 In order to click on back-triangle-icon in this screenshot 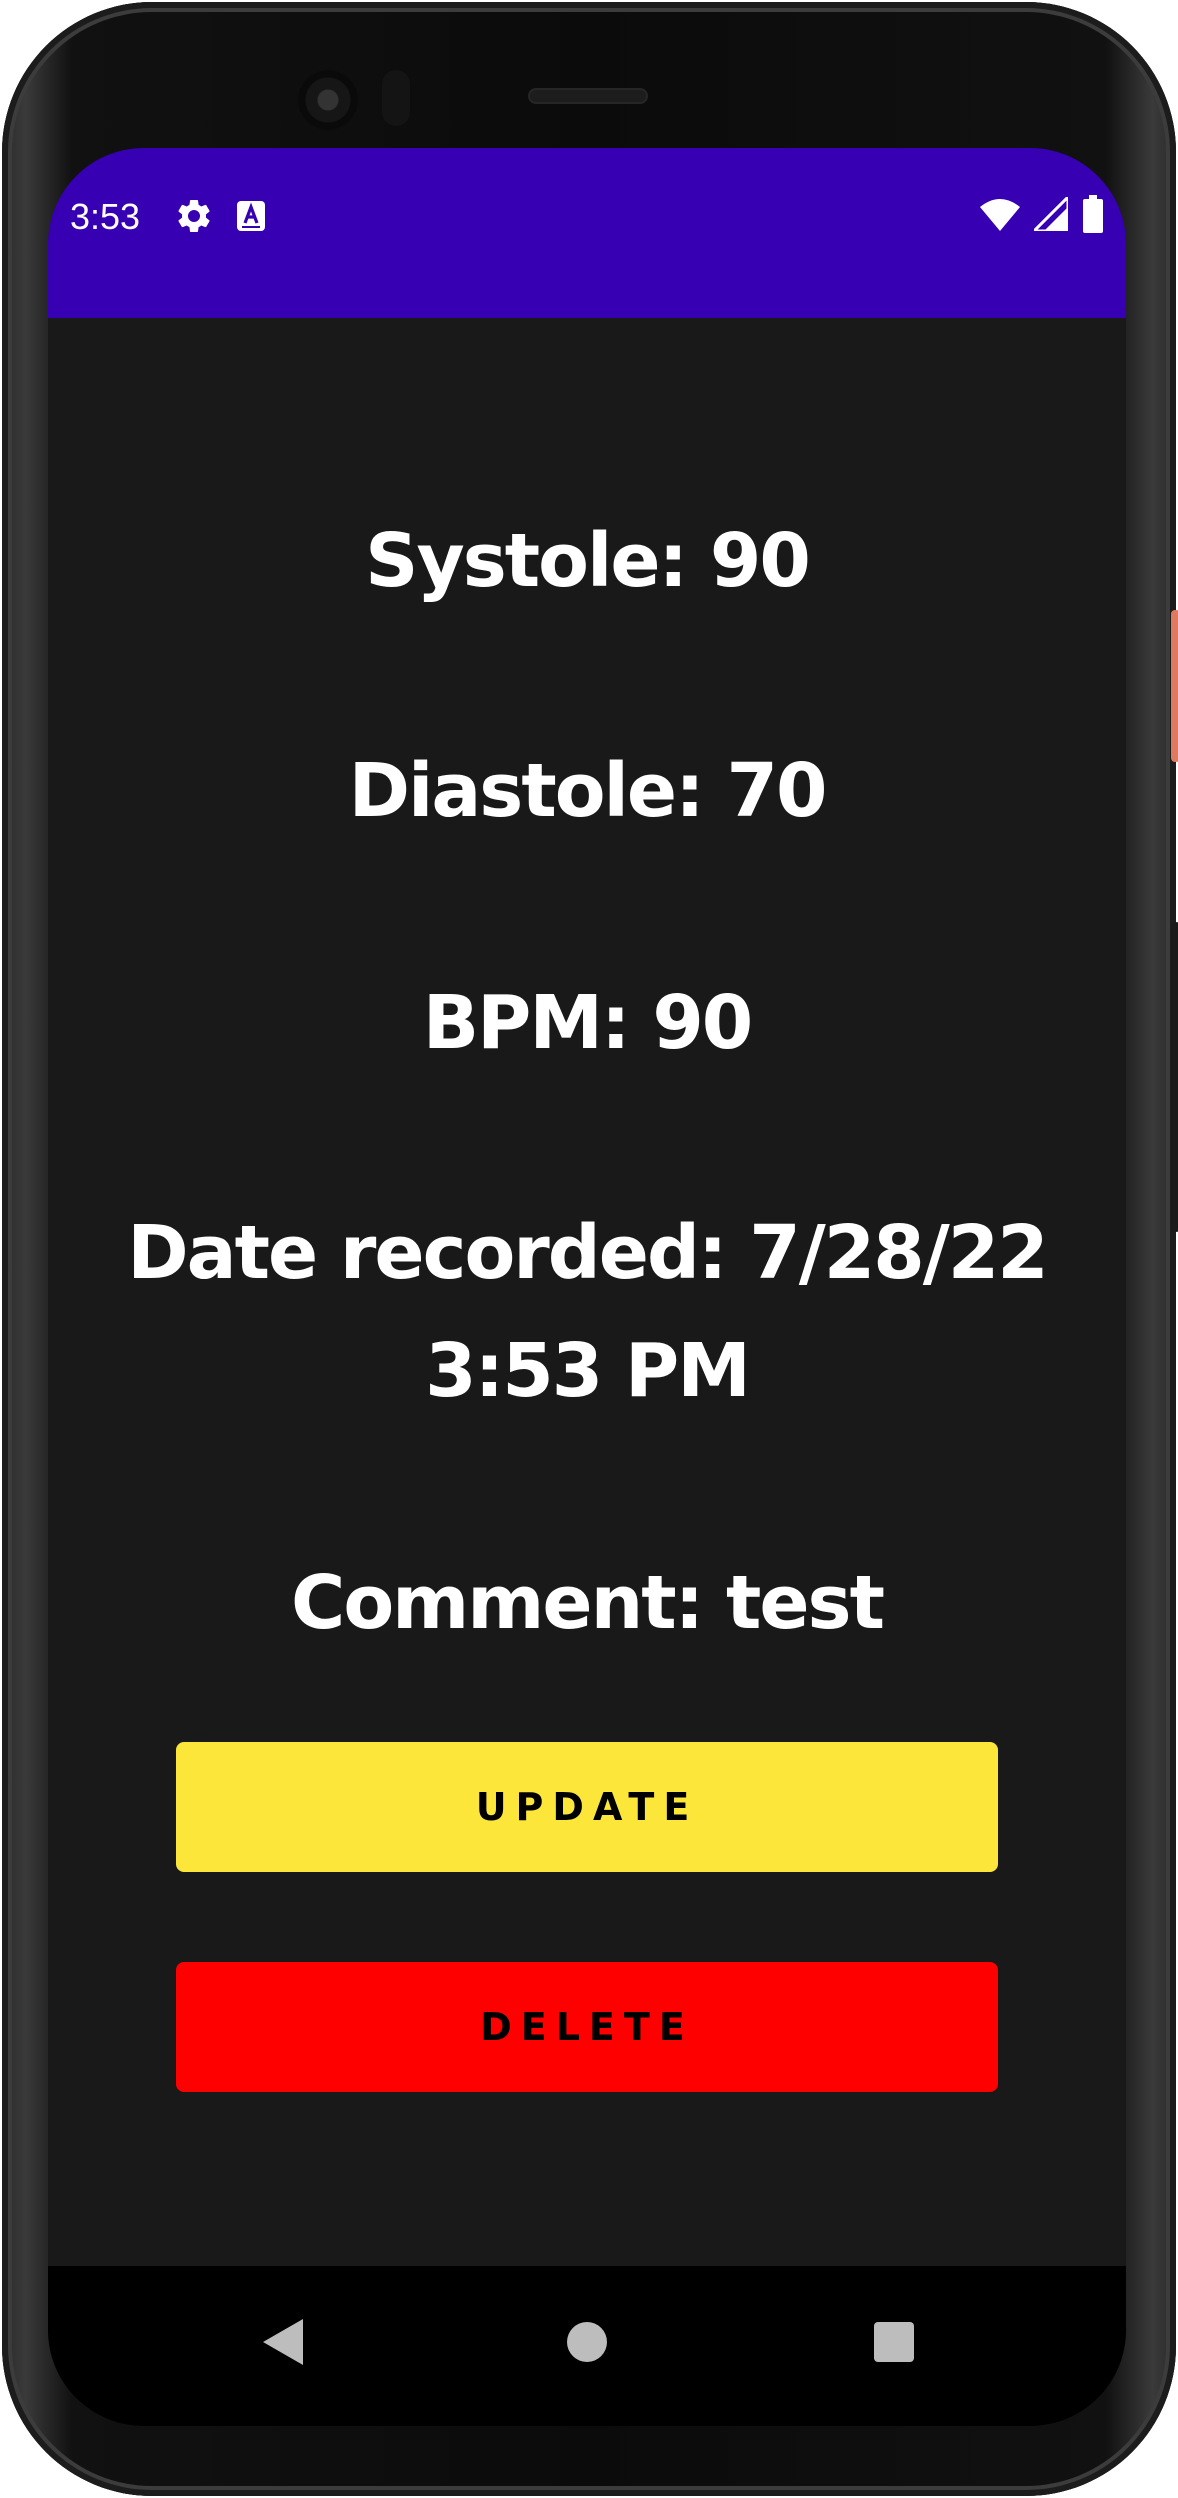, I will do `click(284, 2342)`.